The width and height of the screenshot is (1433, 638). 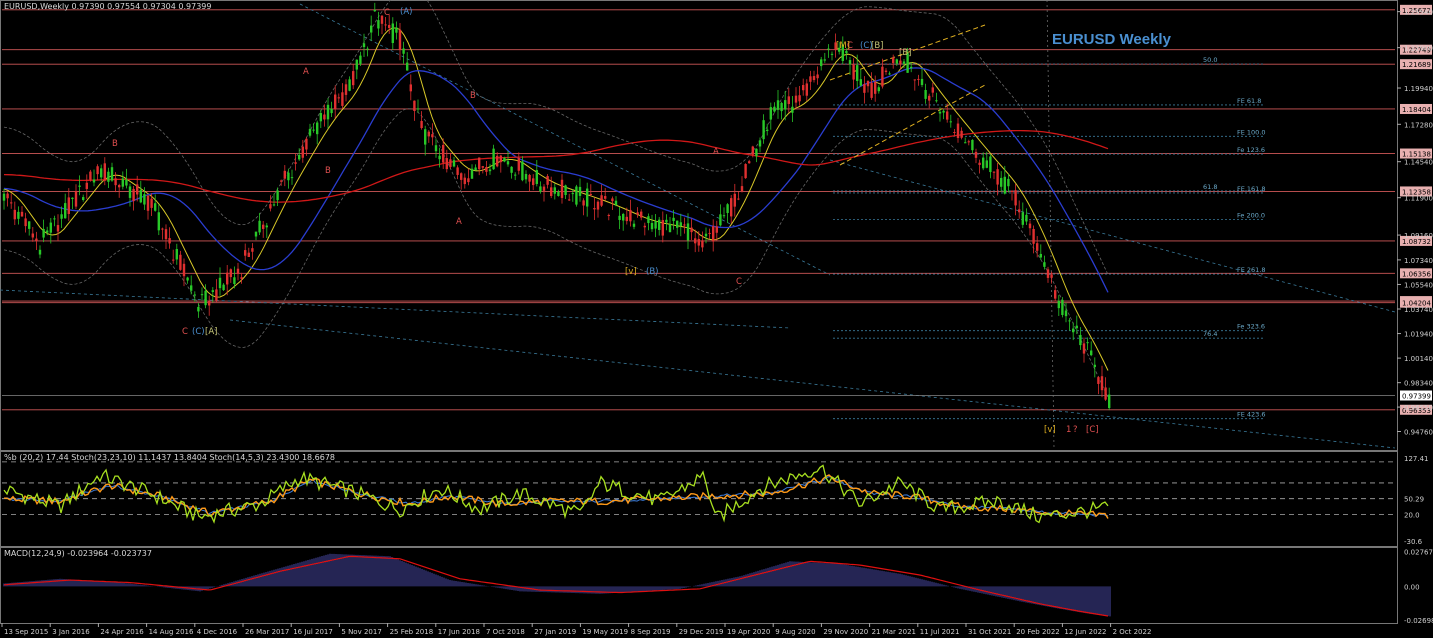 I want to click on wave-label: 1, so click(x=1068, y=430).